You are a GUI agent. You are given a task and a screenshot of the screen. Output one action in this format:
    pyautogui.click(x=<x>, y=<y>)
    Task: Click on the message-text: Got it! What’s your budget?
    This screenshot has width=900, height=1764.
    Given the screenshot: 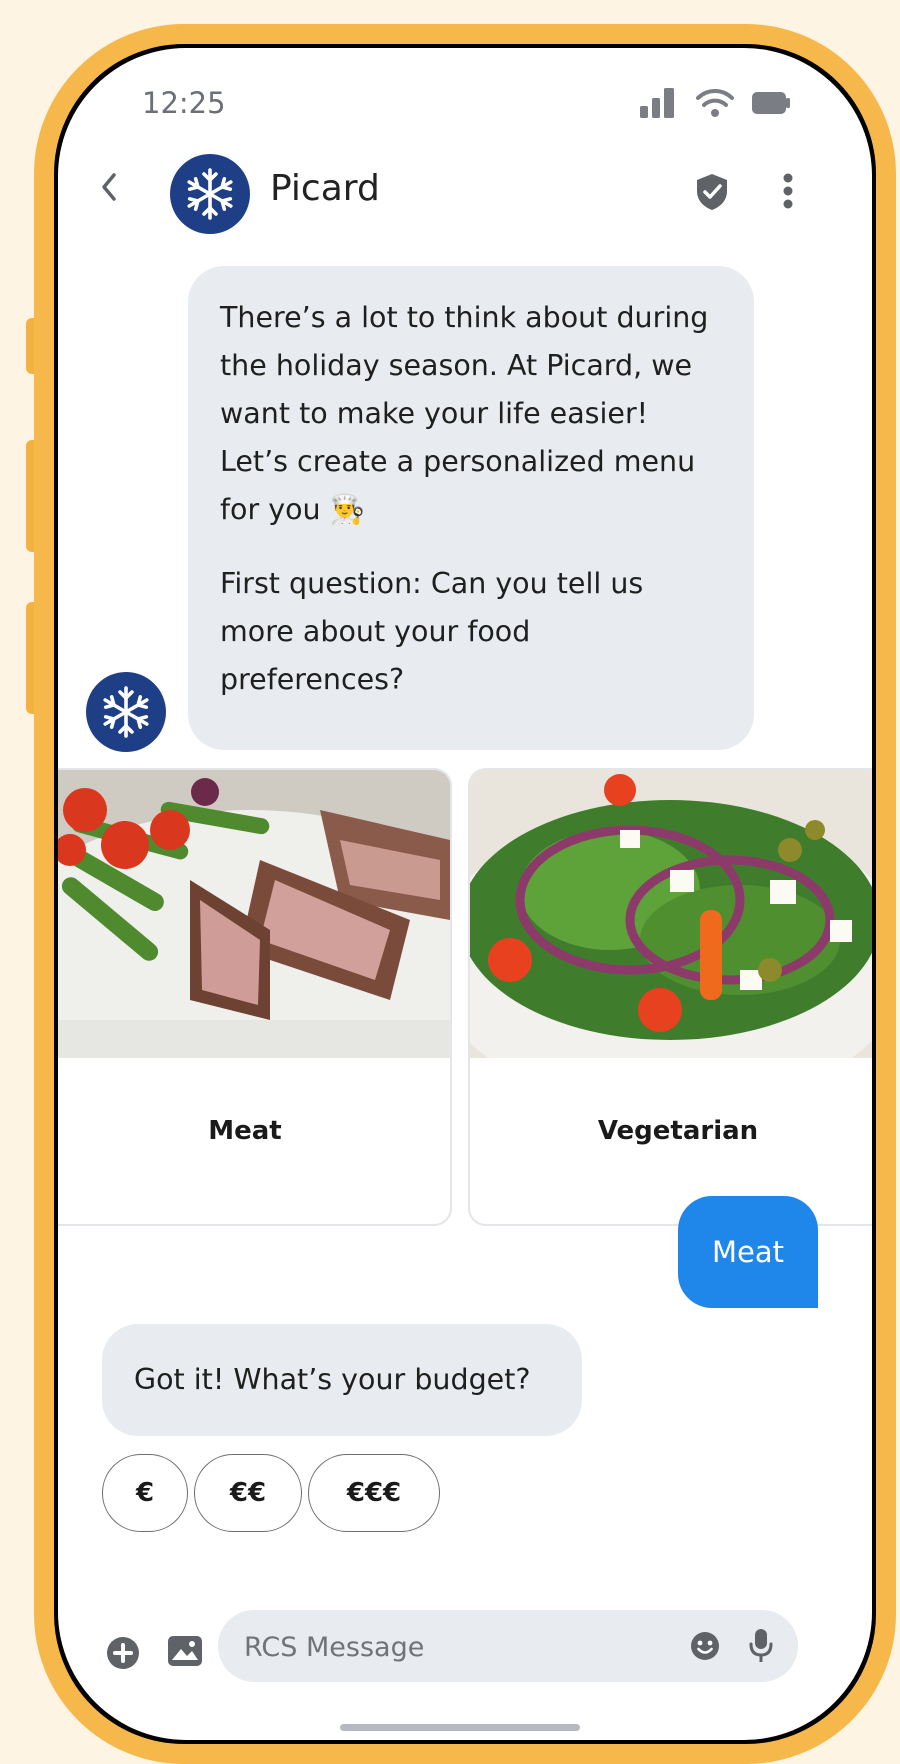 What is the action you would take?
    pyautogui.click(x=332, y=1379)
    